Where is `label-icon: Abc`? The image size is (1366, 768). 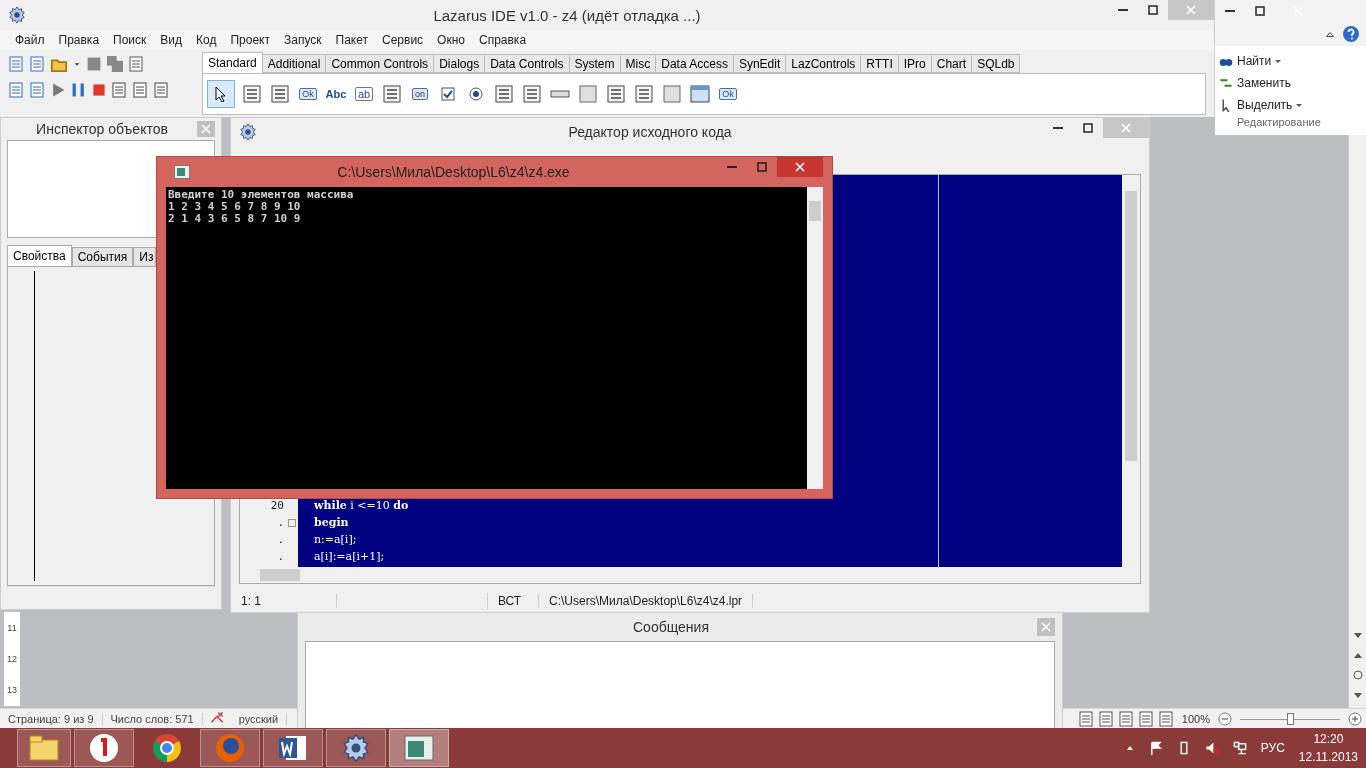
label-icon: Abc is located at coordinates (336, 94).